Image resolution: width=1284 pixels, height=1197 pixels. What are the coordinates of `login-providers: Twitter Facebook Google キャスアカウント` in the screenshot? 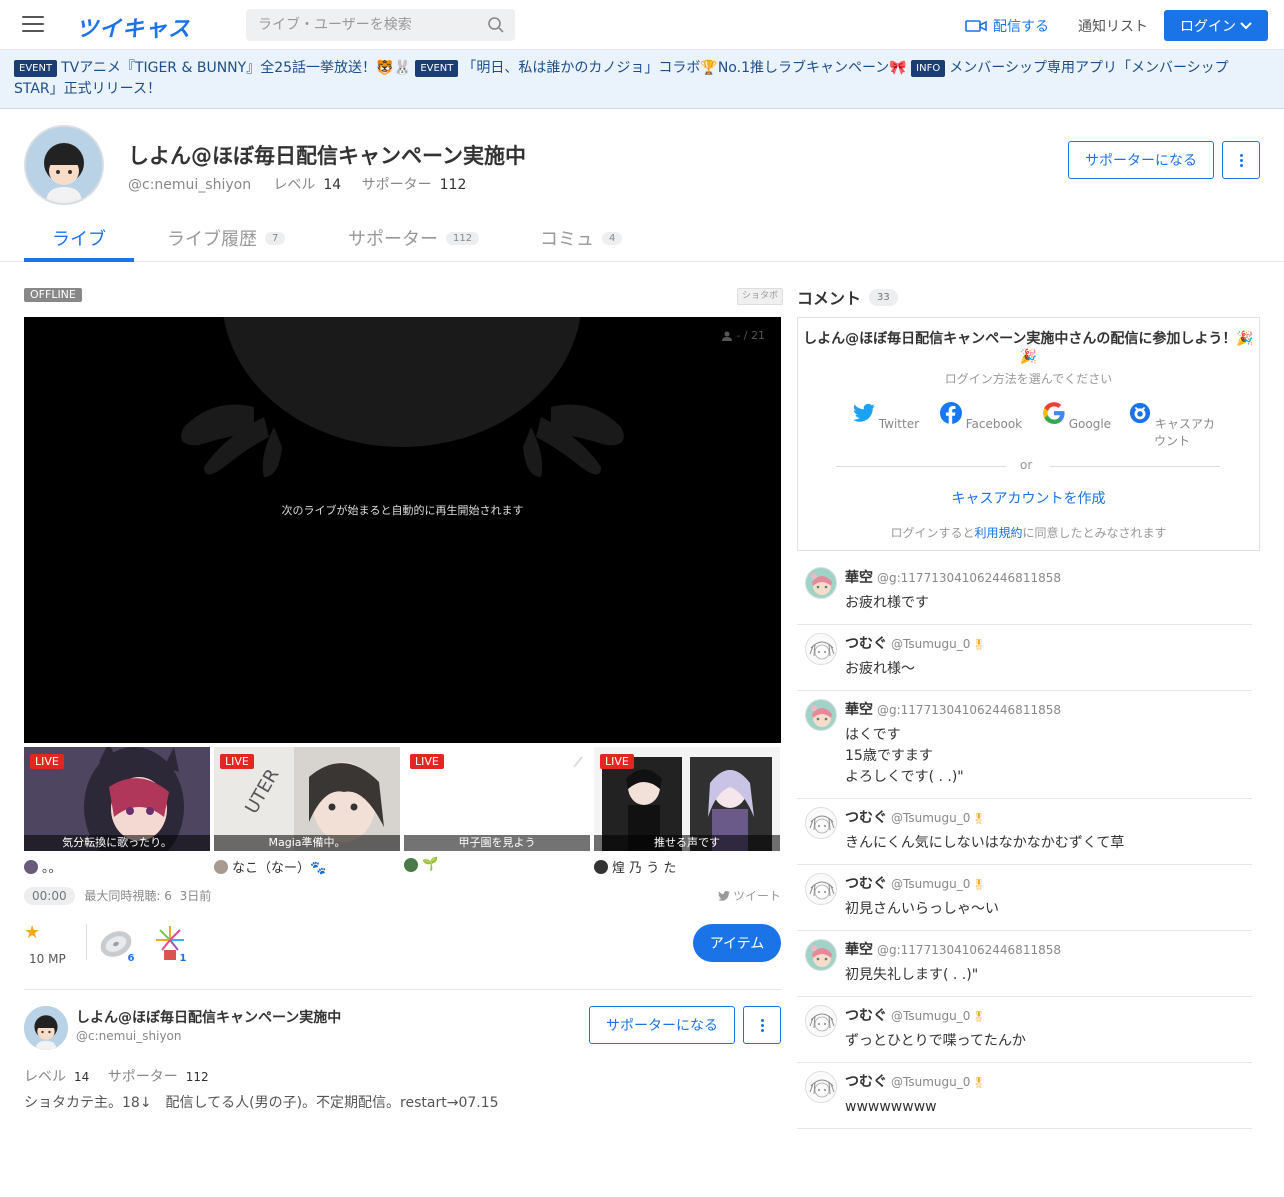 It's located at (1033, 425).